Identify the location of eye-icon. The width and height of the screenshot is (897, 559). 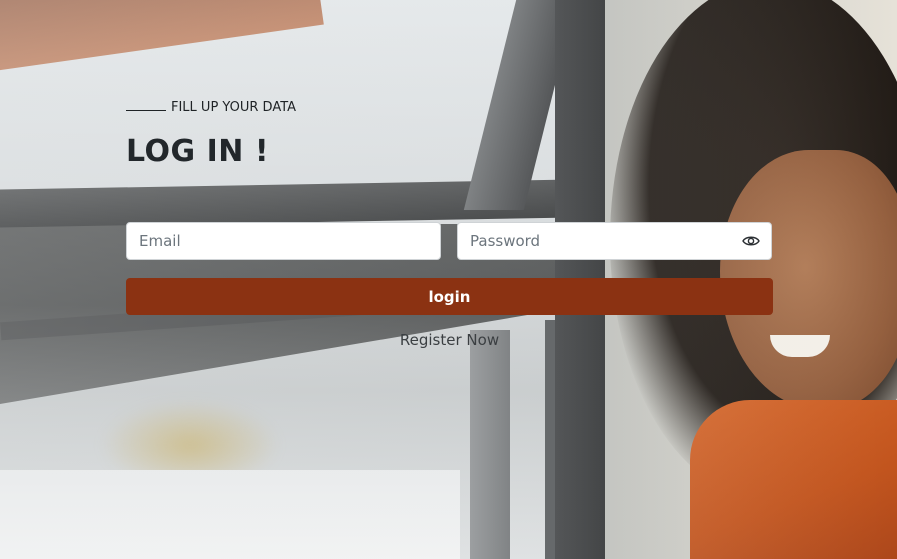
(751, 241).